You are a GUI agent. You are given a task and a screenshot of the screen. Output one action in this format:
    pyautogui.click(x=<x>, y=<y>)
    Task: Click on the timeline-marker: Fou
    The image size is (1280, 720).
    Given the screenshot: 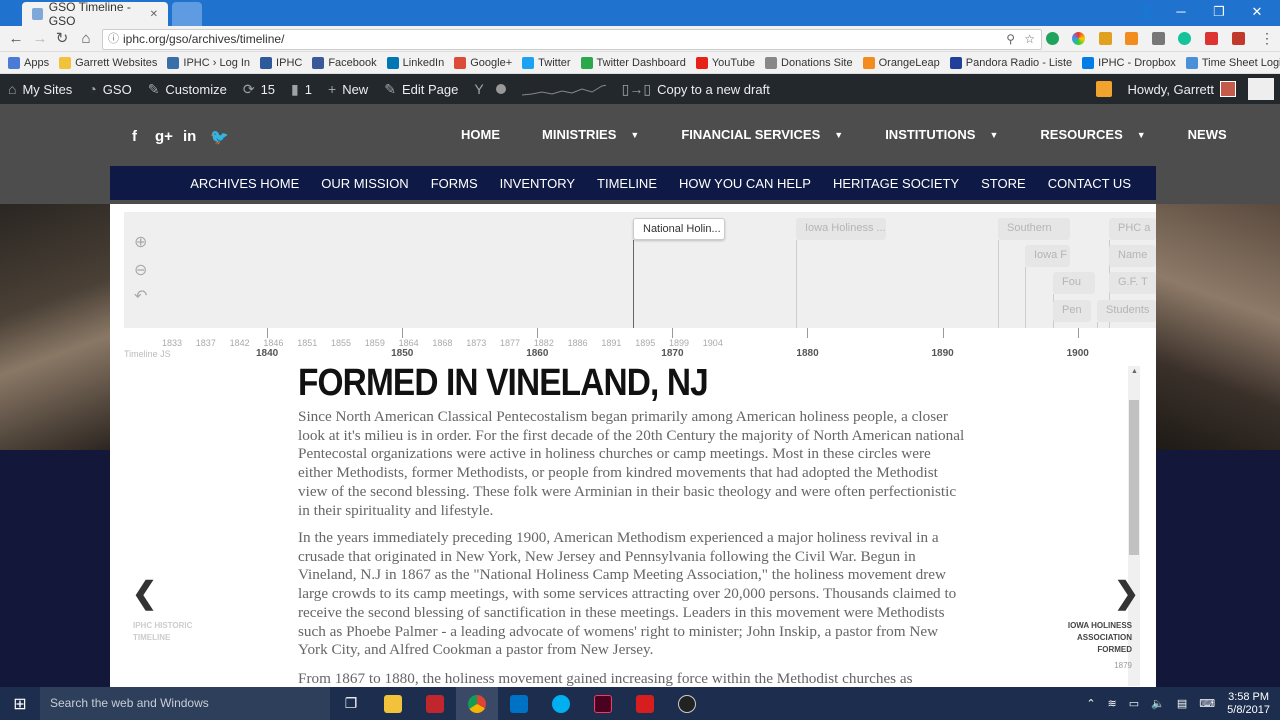 What is the action you would take?
    pyautogui.click(x=1074, y=283)
    